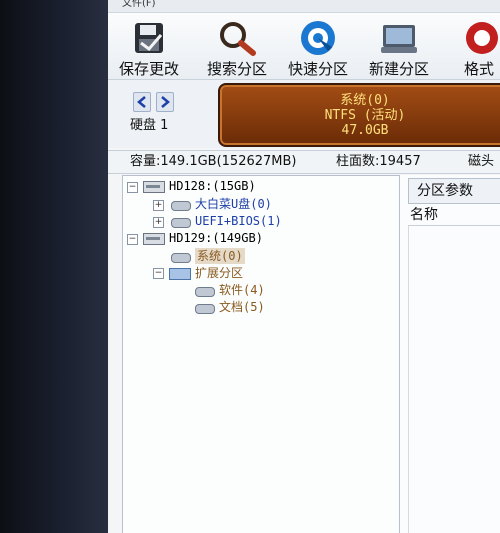 This screenshot has width=500, height=533. What do you see at coordinates (238, 39) in the screenshot?
I see `search-icon` at bounding box center [238, 39].